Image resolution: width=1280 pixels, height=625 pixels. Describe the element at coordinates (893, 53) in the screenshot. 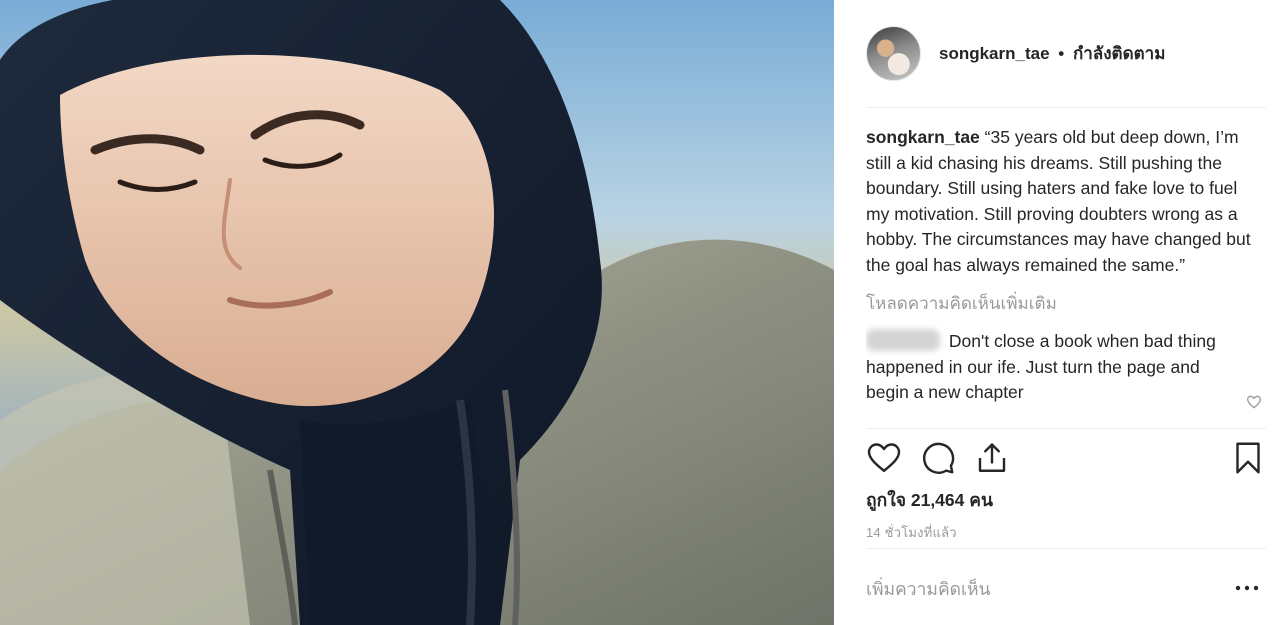

I see `avatar` at that location.